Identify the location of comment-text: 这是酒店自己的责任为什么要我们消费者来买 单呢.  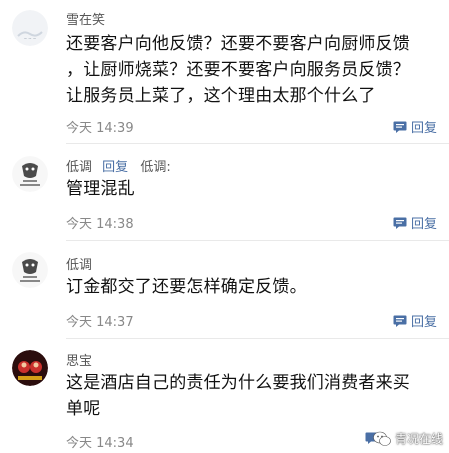
(253, 396).